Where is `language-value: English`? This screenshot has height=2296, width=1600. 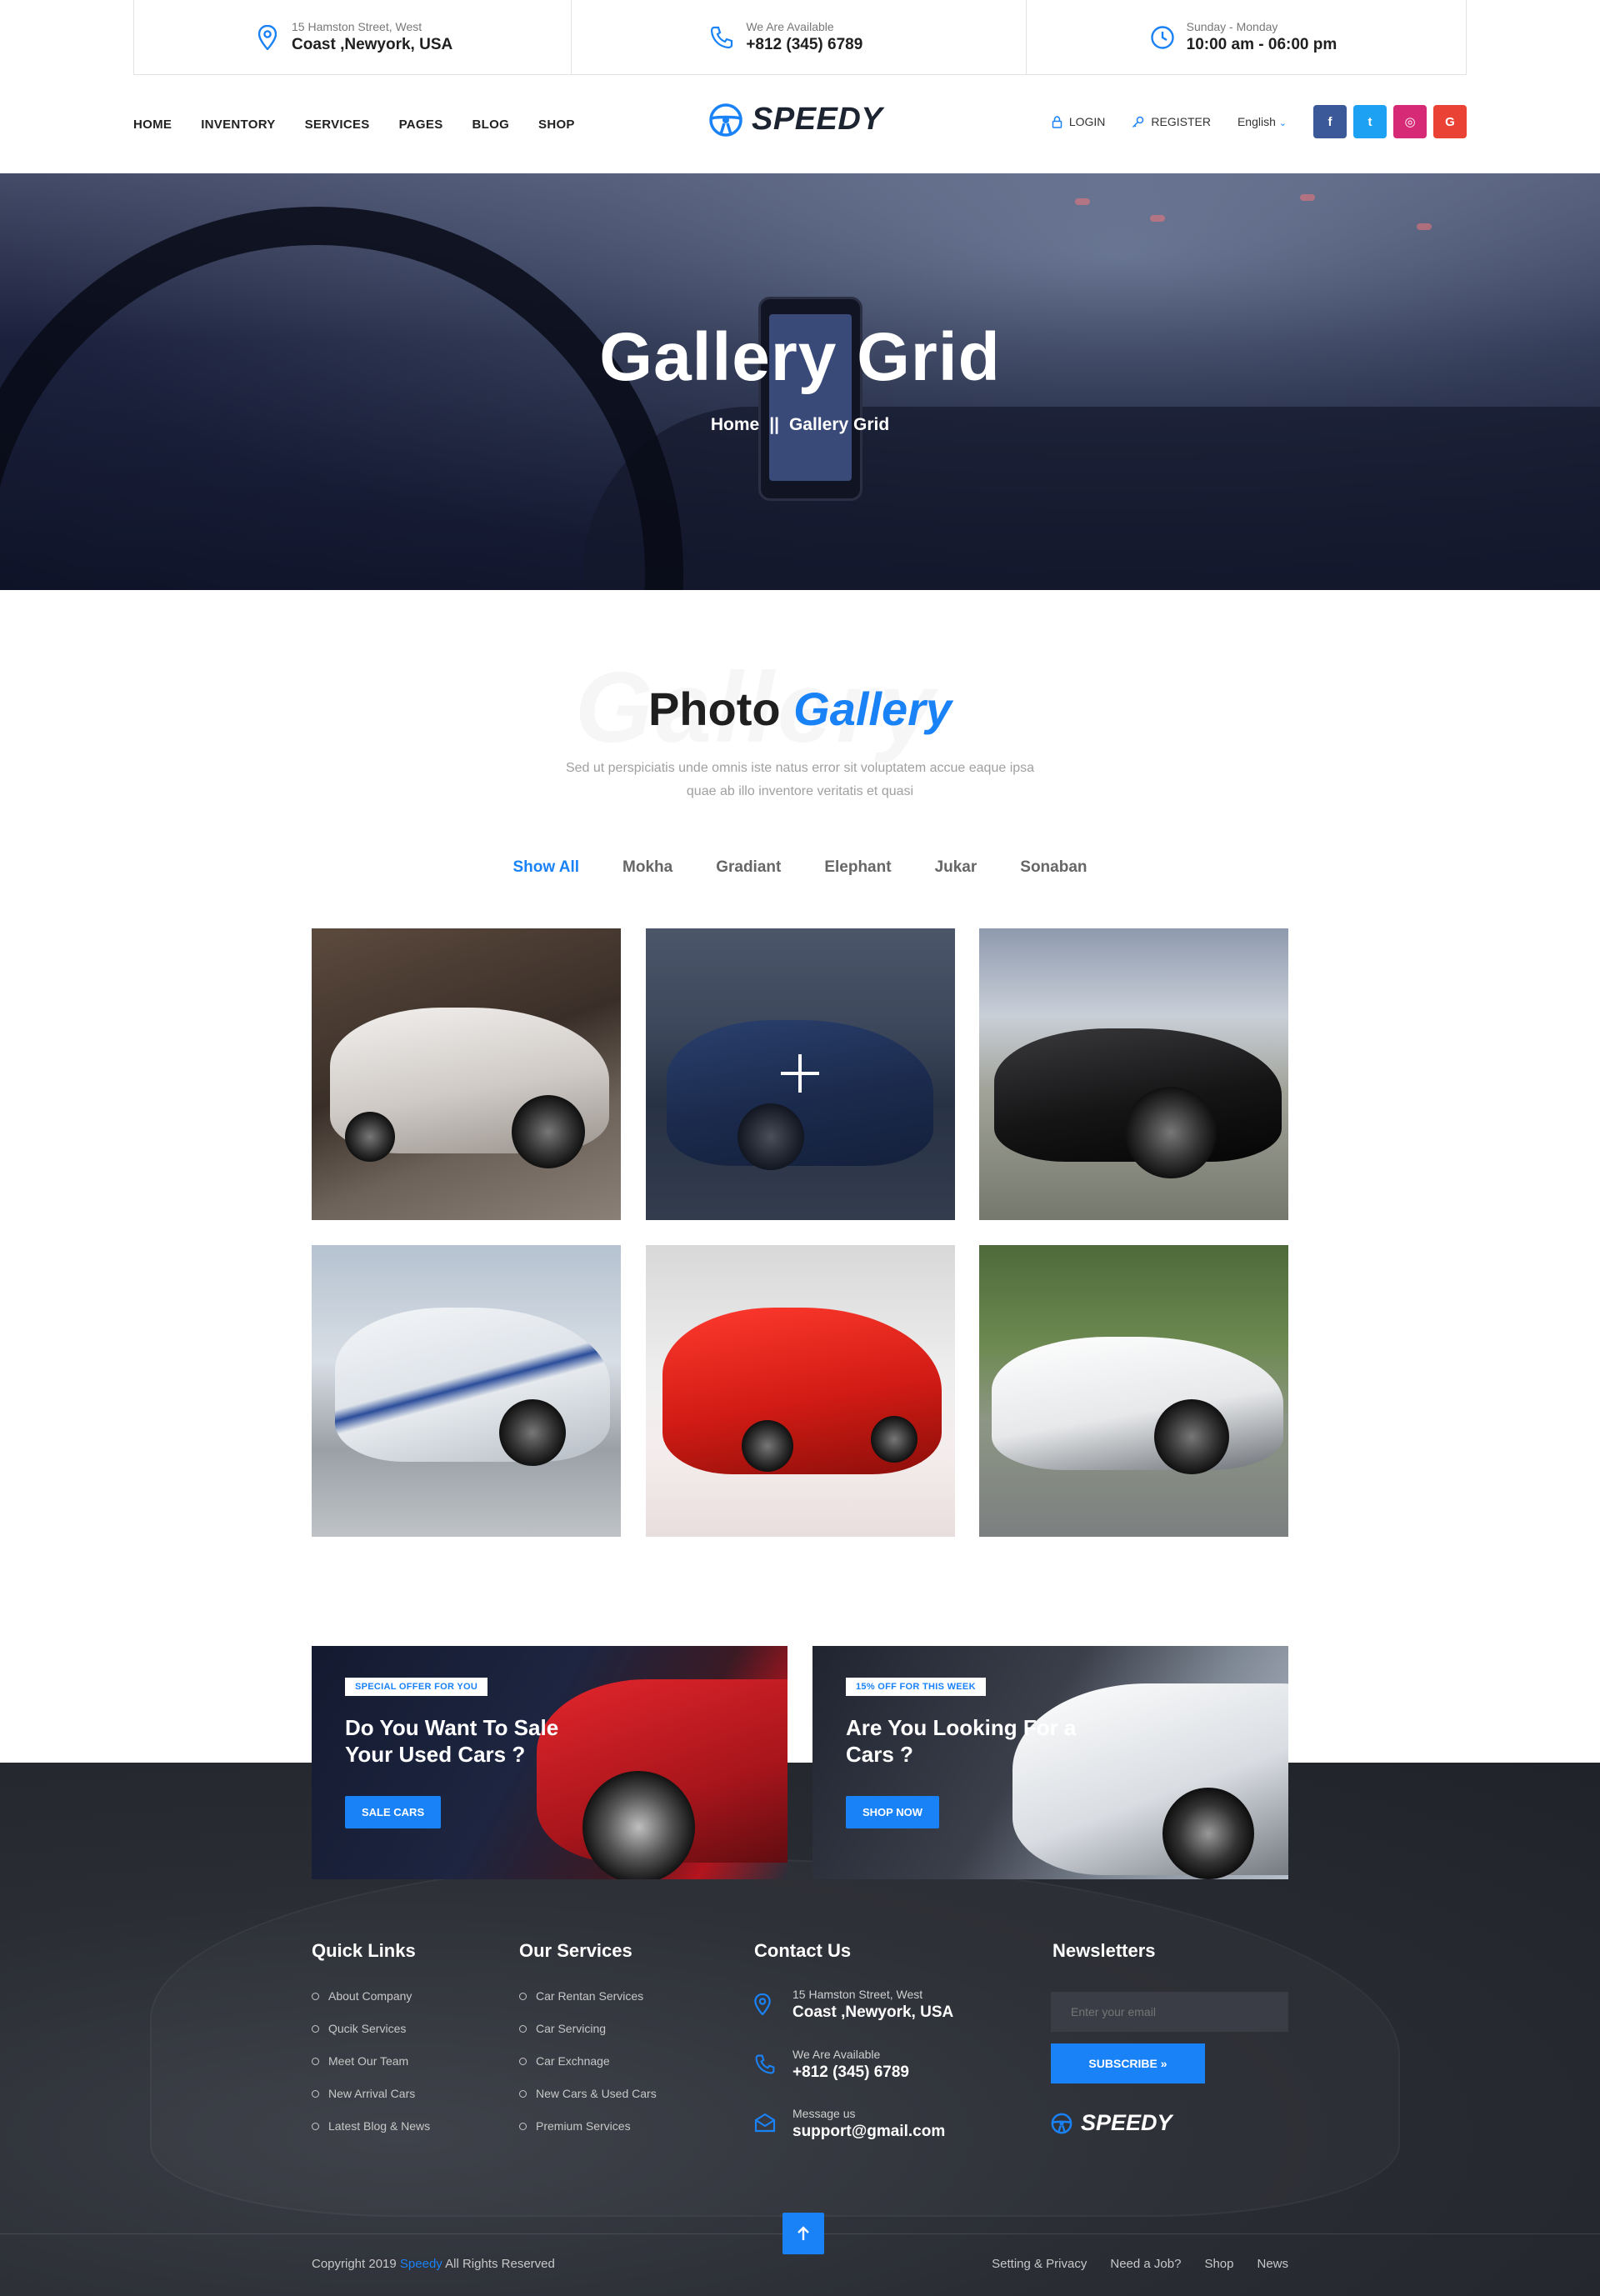
language-value: English is located at coordinates (1256, 121).